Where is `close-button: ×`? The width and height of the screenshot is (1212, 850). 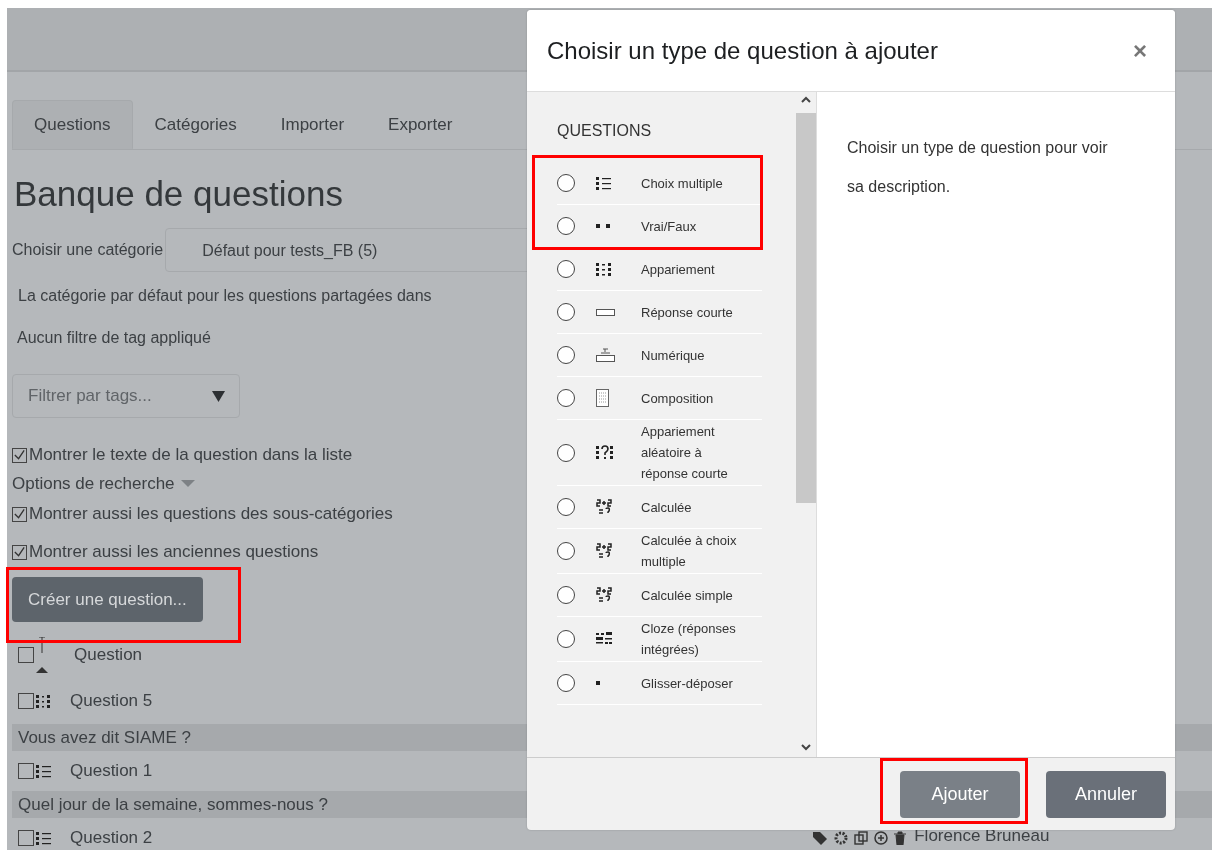
close-button: × is located at coordinates (1140, 50).